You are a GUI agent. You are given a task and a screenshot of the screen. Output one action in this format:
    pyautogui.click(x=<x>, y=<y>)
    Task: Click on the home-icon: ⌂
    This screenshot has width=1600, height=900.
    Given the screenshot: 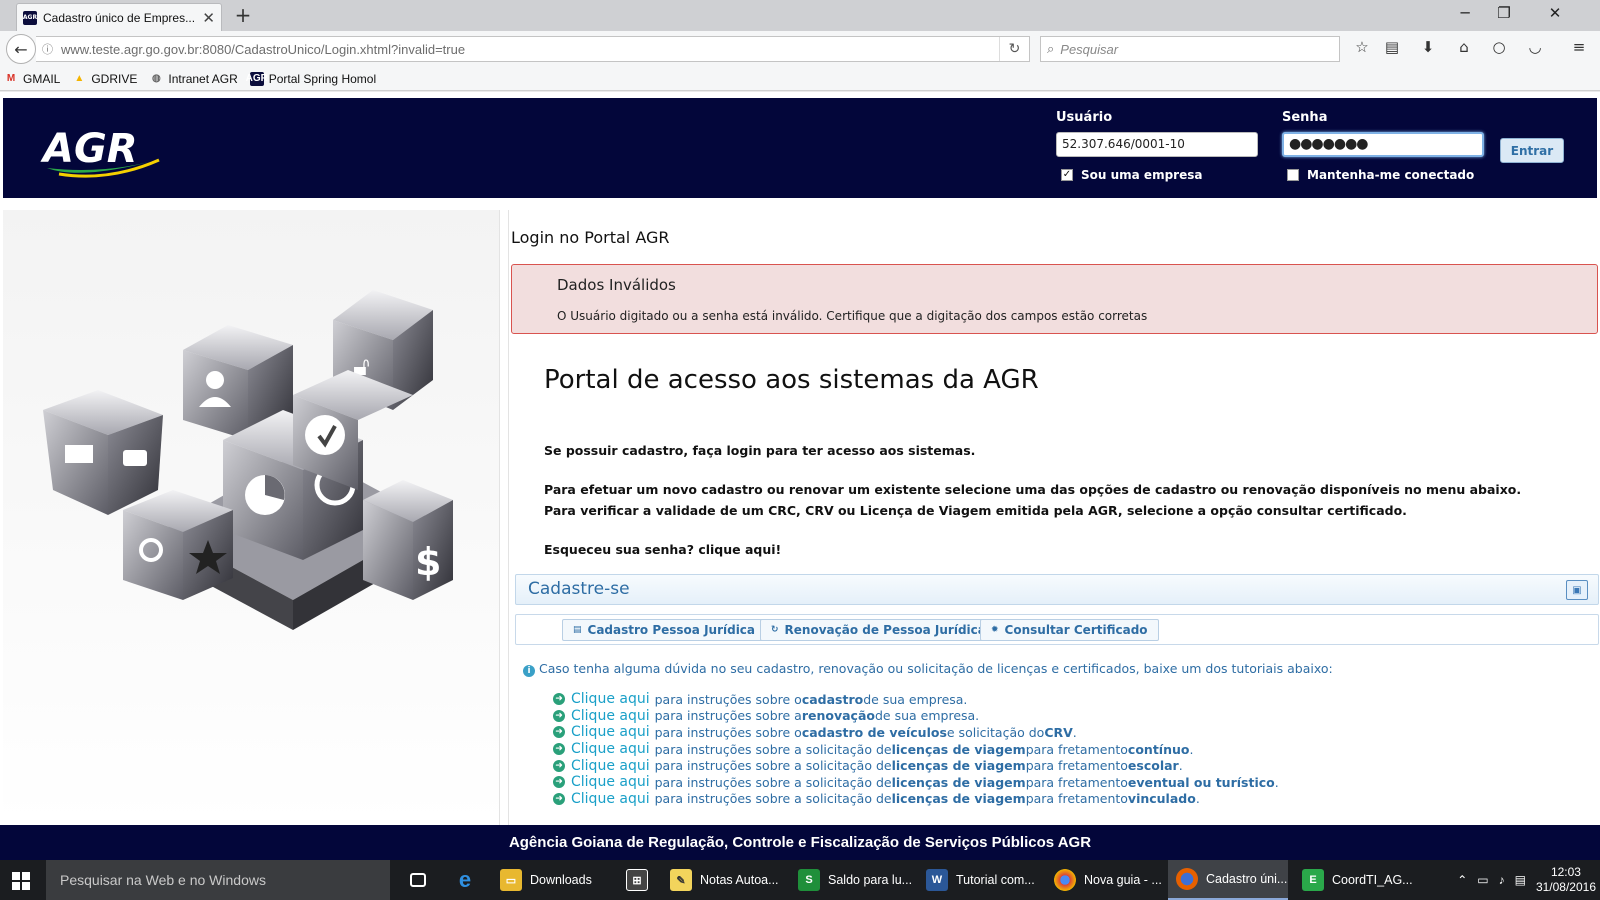 What is the action you would take?
    pyautogui.click(x=1464, y=49)
    